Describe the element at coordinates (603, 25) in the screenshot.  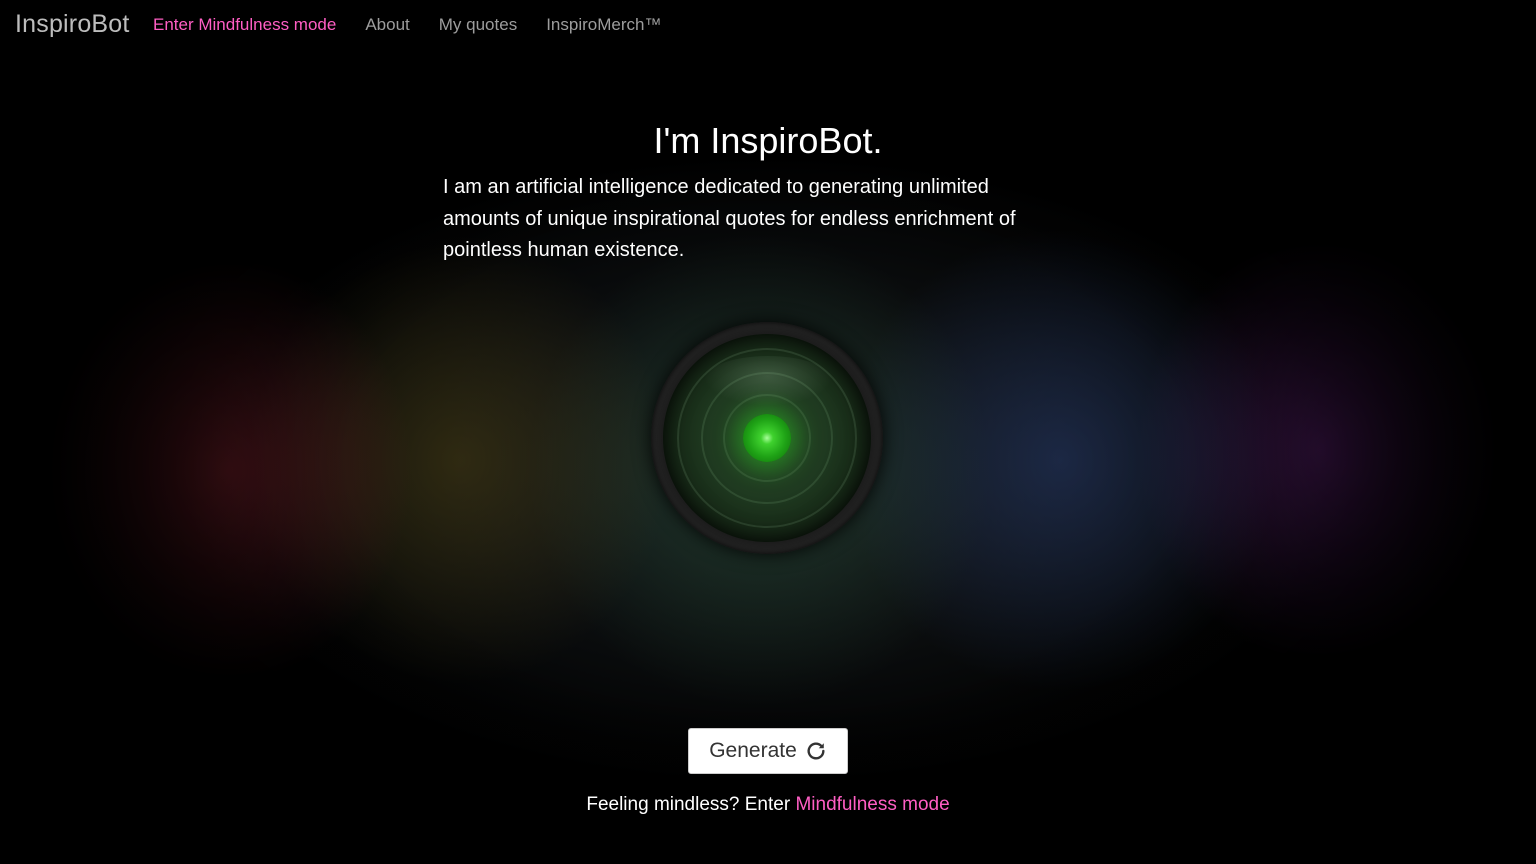
I see `nav-link-inspiromerch: InspiroMerch™` at that location.